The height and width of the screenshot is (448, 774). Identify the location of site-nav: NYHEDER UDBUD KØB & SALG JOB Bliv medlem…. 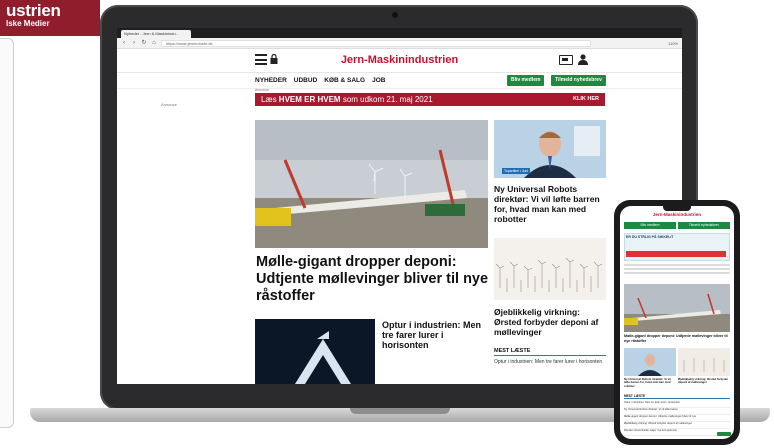
(399, 81).